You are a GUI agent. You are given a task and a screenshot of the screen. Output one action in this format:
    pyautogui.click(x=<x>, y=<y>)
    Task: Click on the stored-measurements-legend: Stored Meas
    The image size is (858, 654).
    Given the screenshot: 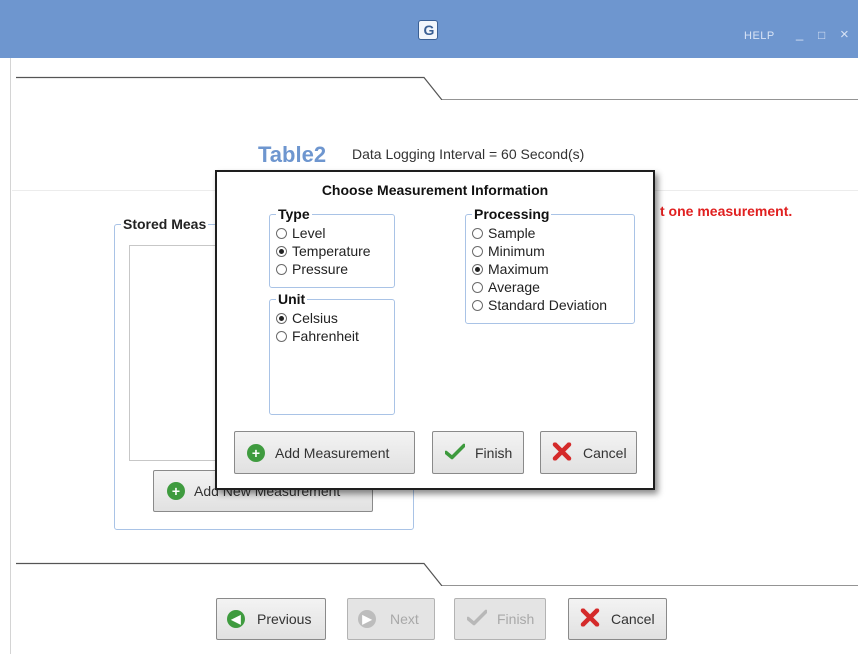 What is the action you would take?
    pyautogui.click(x=165, y=224)
    